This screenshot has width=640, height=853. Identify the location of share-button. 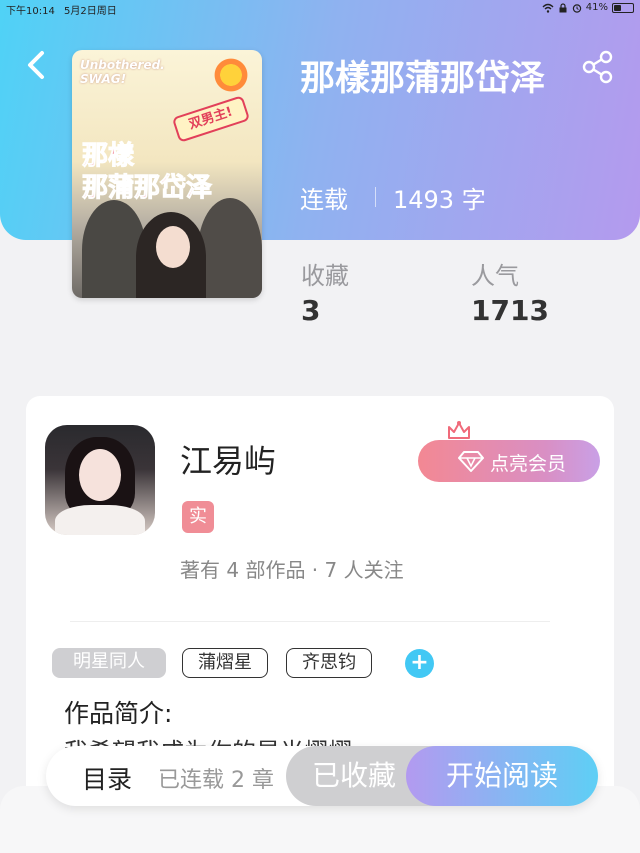
(598, 67).